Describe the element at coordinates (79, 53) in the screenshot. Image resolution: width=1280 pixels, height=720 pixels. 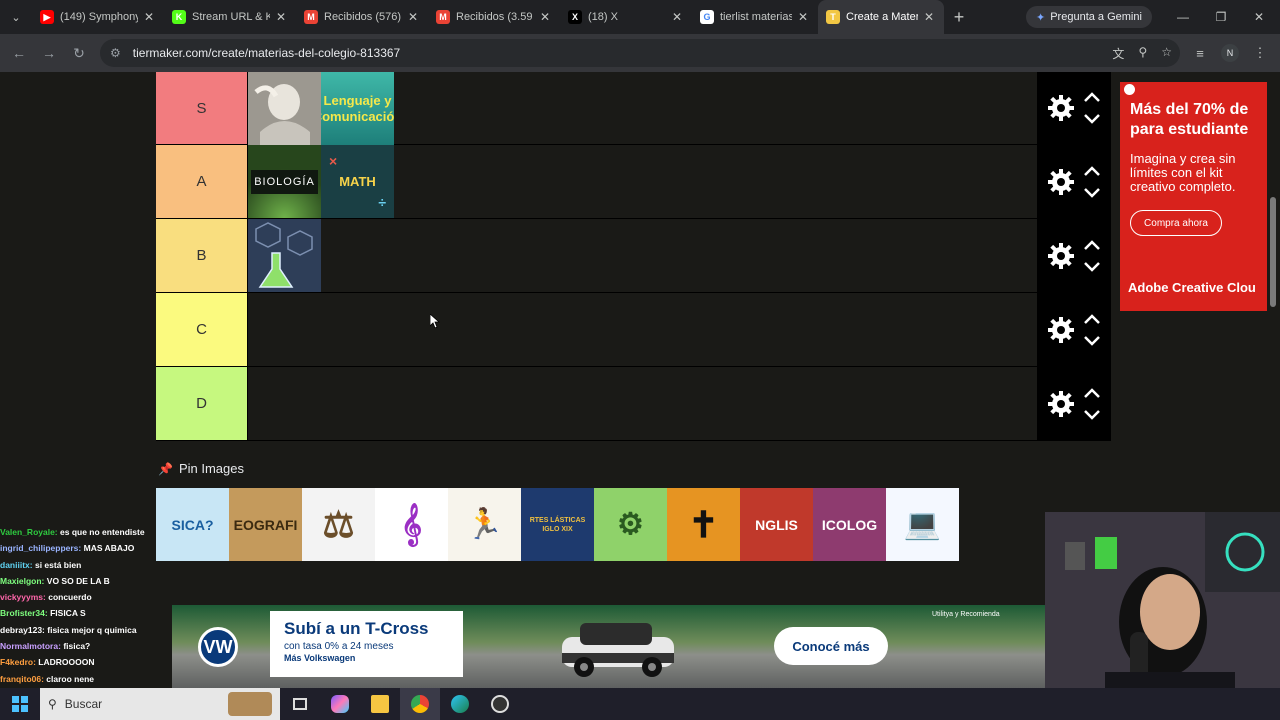
I see `reload-icon: ↻` at that location.